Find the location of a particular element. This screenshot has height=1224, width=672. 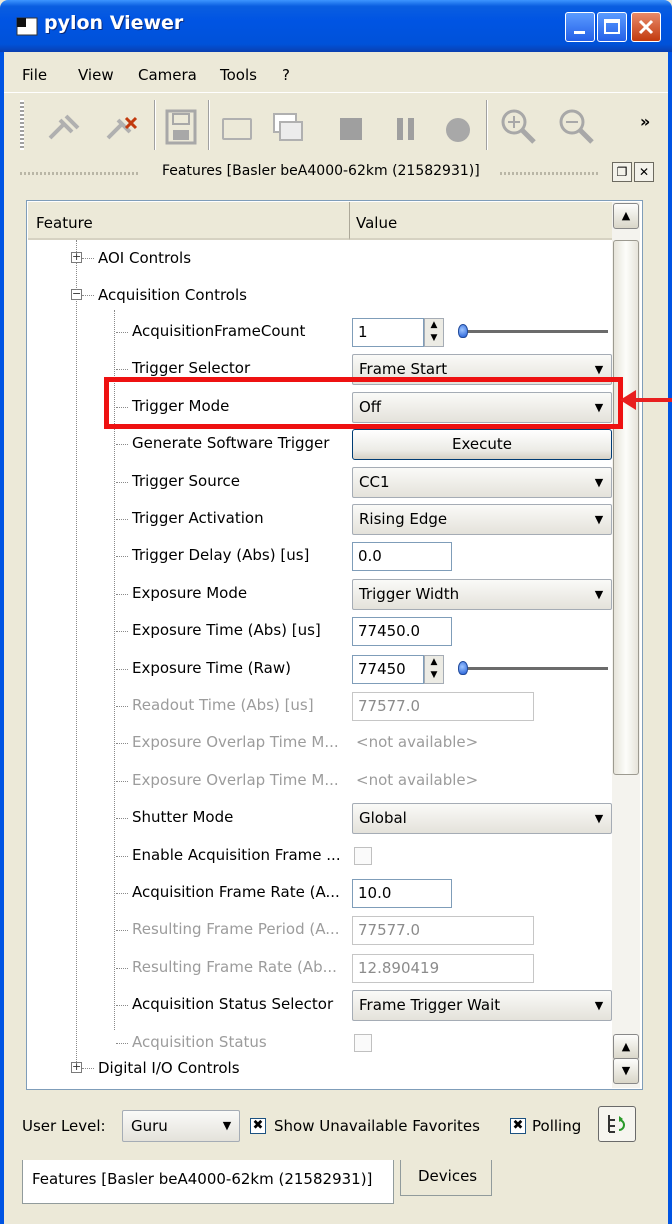

menu-tools: Tools is located at coordinates (238, 75).